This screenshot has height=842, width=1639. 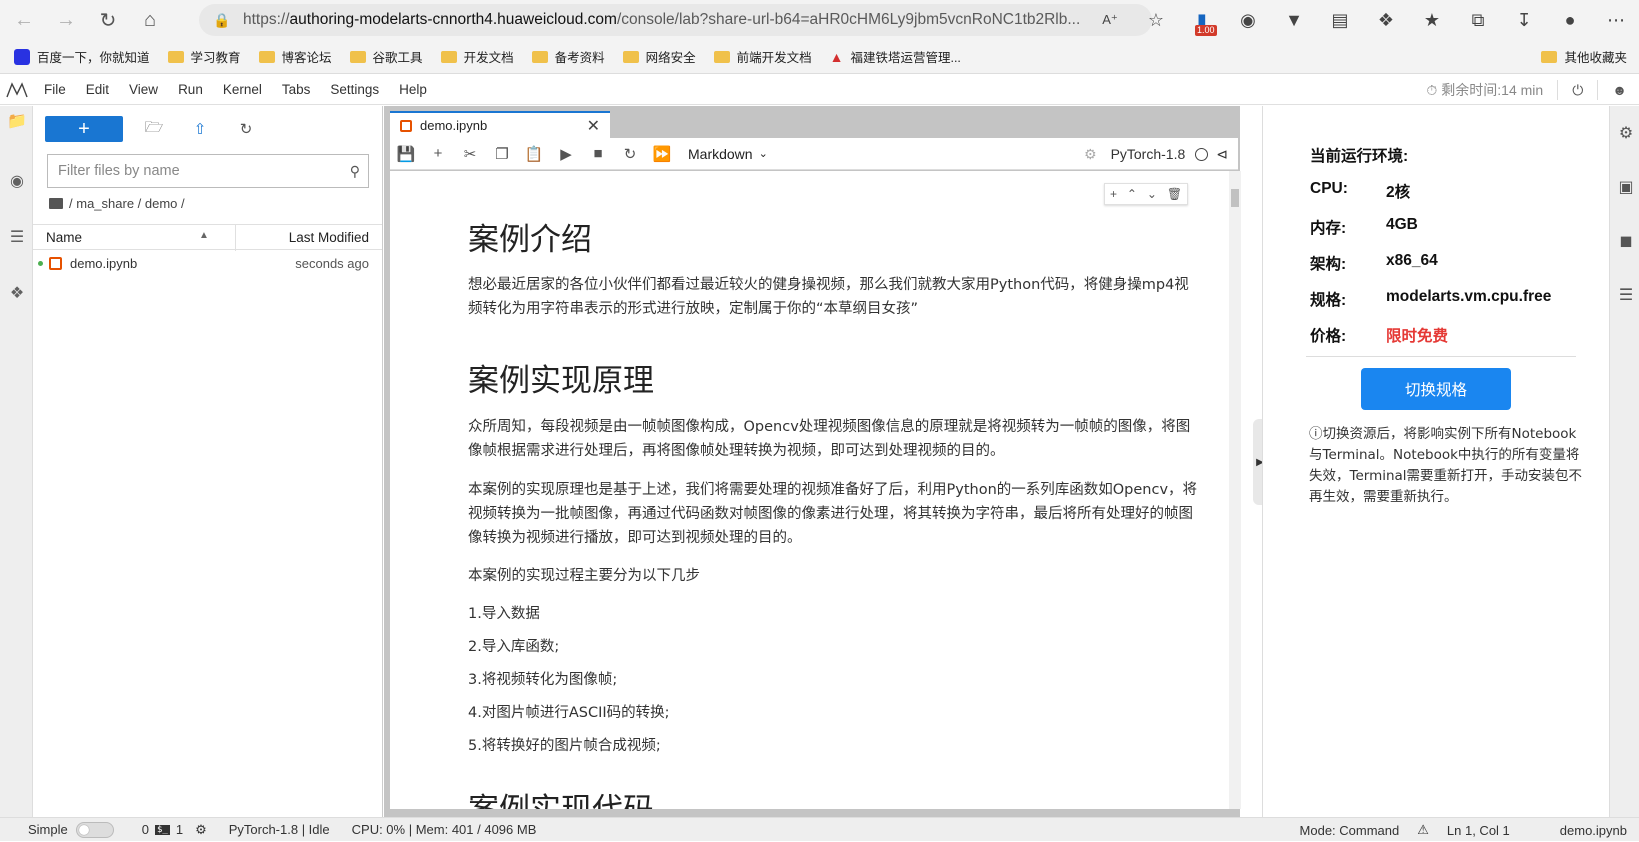 I want to click on menu-settings: Settings, so click(x=354, y=89).